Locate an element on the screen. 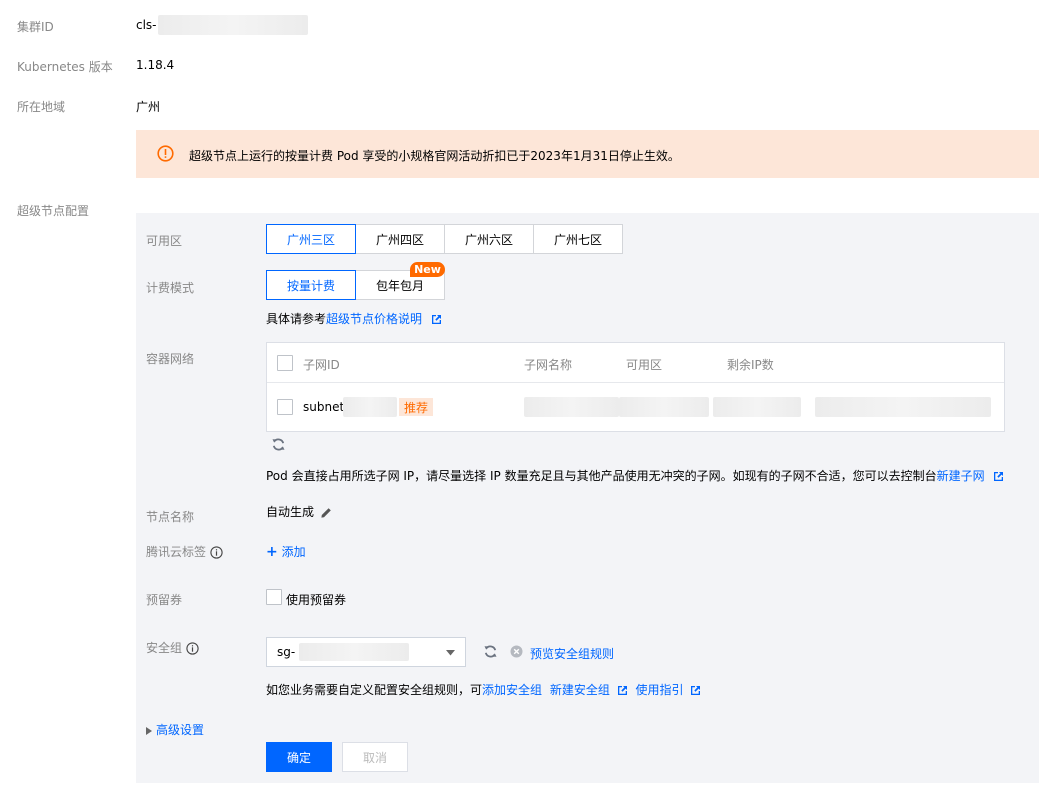 This screenshot has width=1051, height=788. cluster-id-label: 集群ID is located at coordinates (35, 27).